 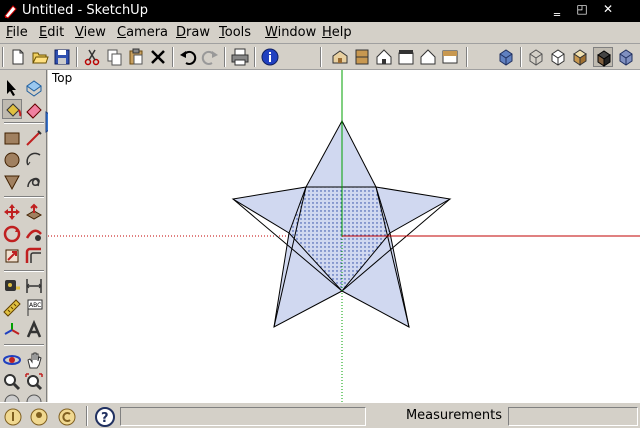 I want to click on follow-me-icon, so click(x=34, y=234).